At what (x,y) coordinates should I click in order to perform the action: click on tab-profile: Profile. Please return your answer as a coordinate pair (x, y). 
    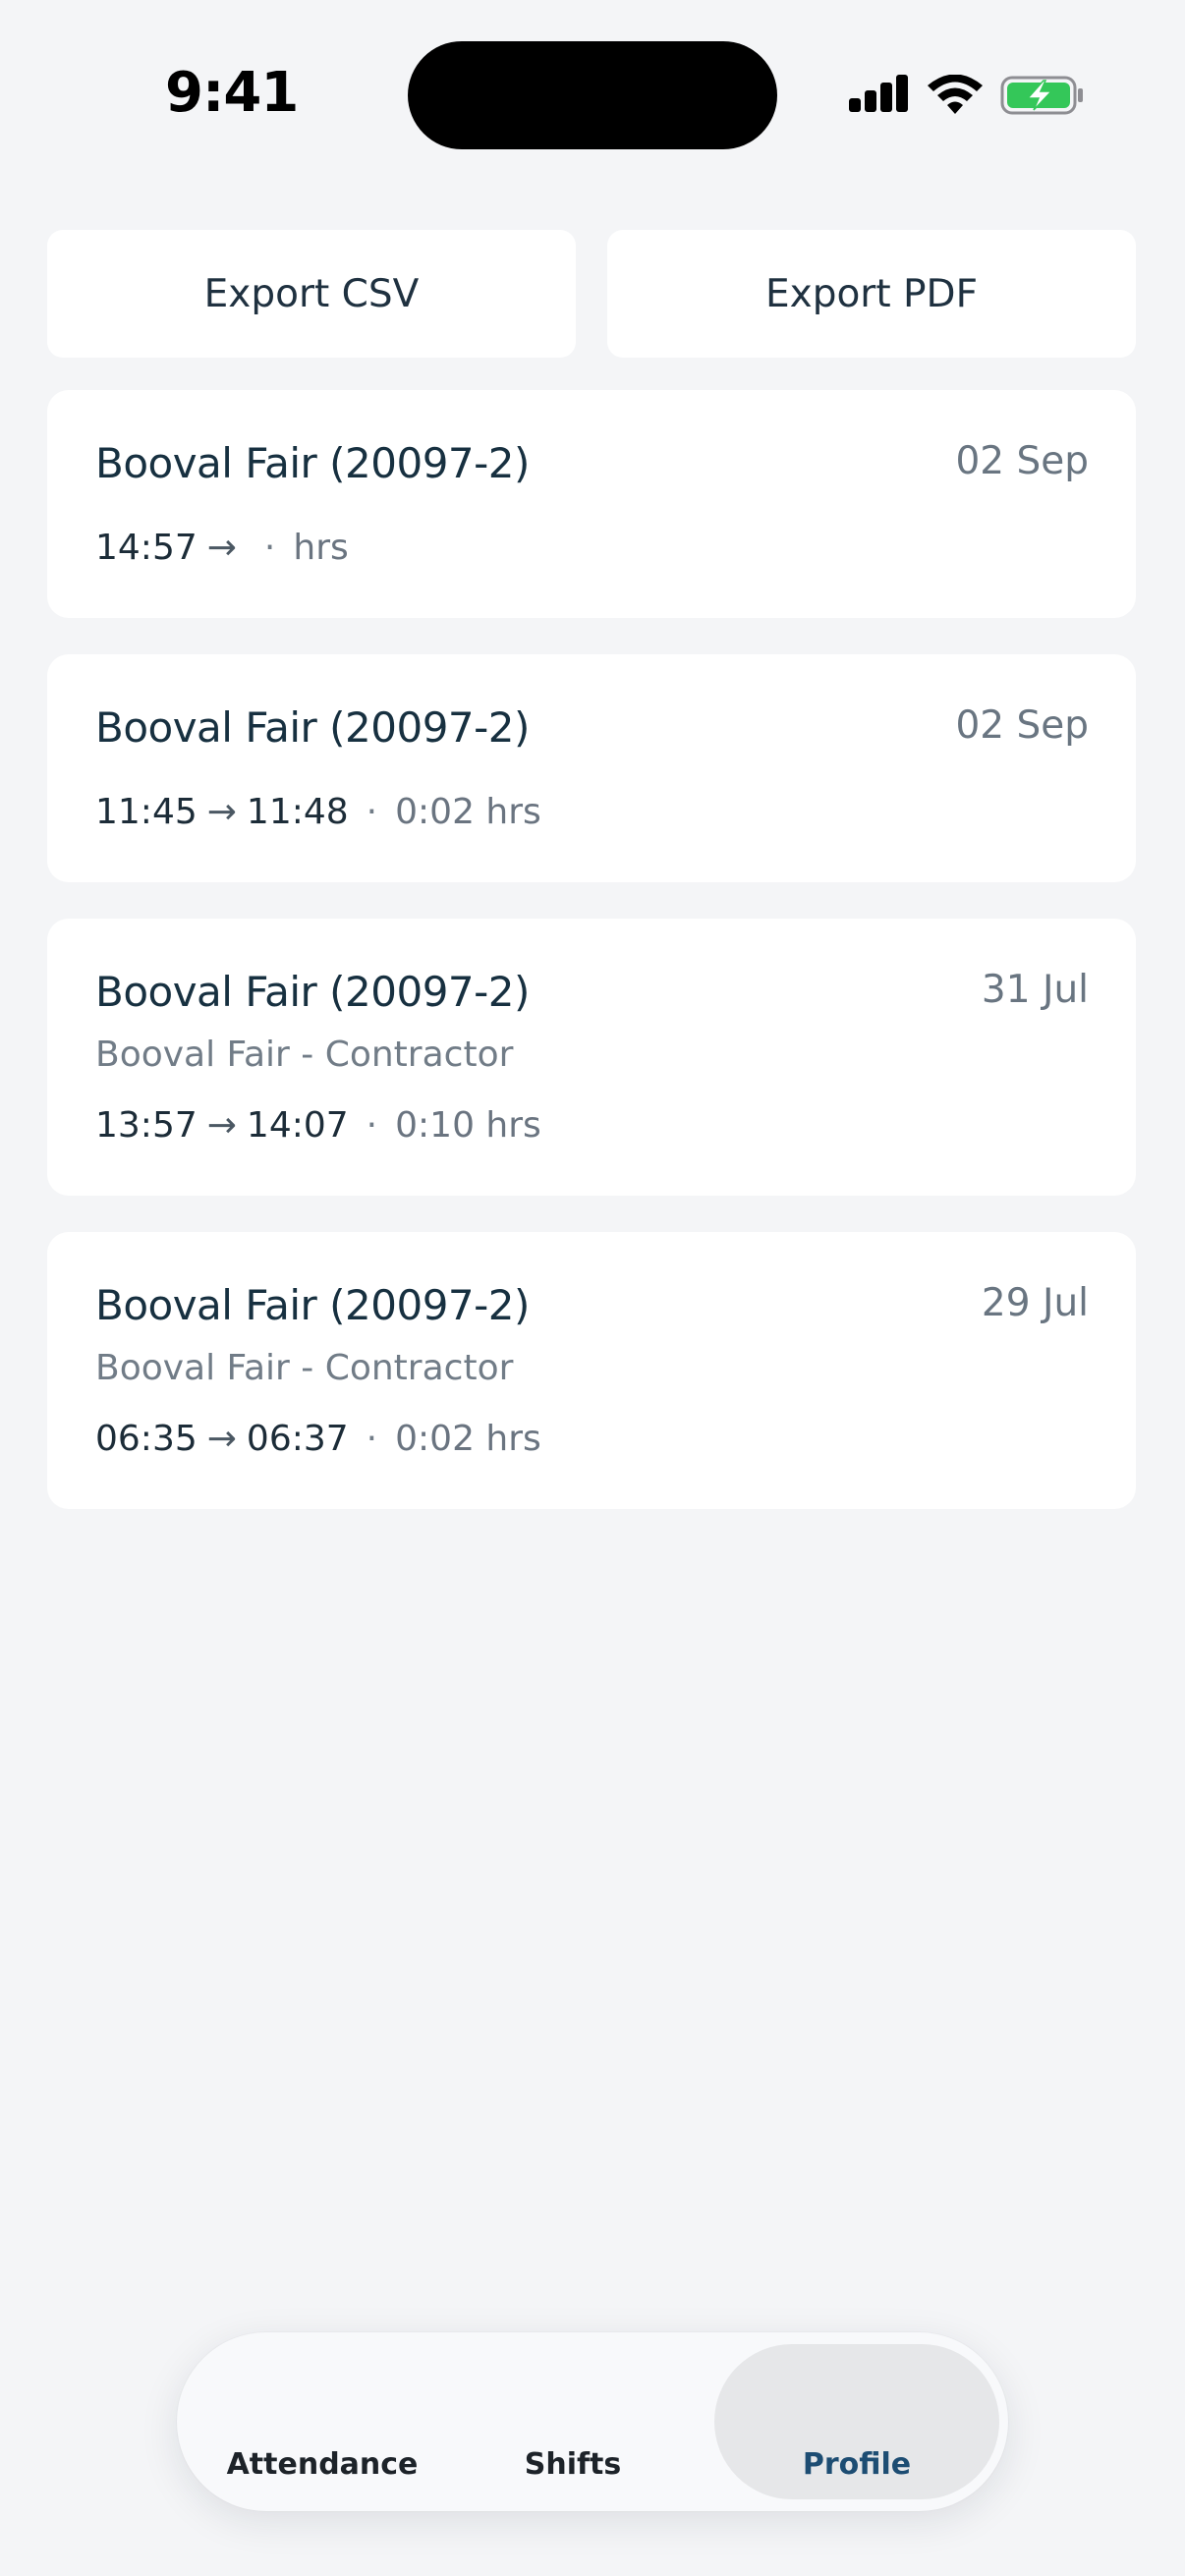
    Looking at the image, I should click on (857, 2421).